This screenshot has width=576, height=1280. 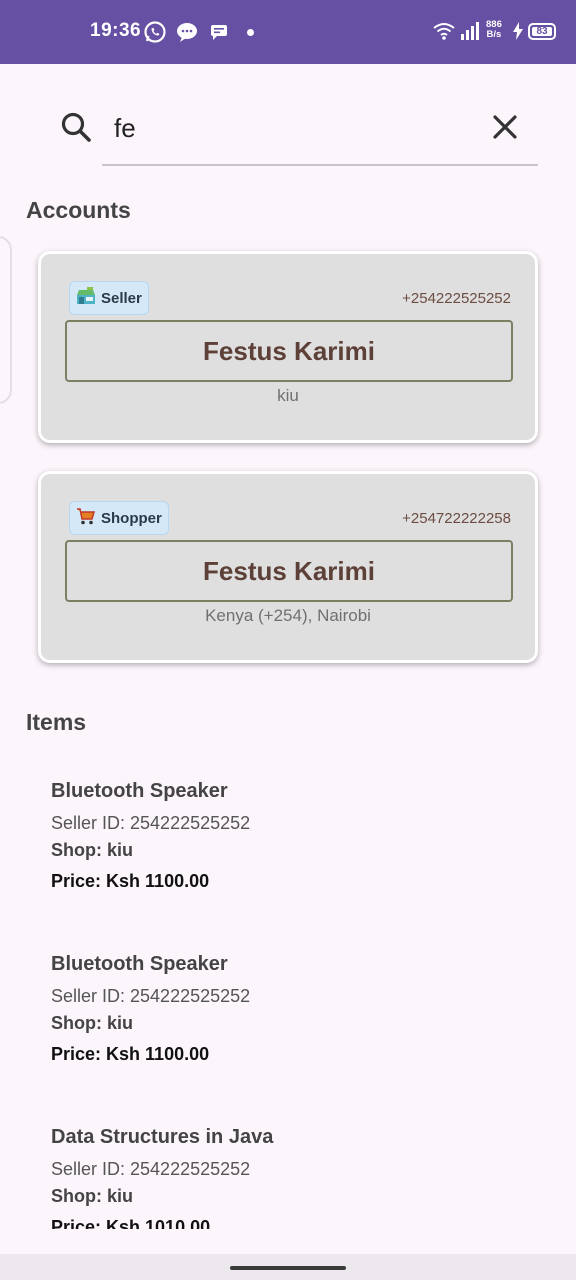 I want to click on close-icon, so click(x=505, y=129).